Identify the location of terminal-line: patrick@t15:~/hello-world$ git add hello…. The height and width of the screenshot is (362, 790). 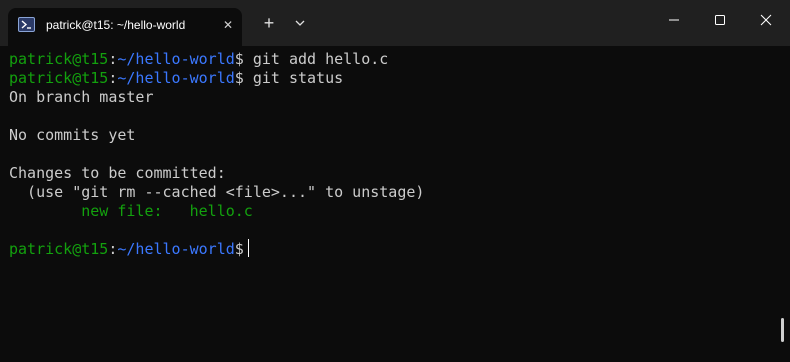
(198, 59).